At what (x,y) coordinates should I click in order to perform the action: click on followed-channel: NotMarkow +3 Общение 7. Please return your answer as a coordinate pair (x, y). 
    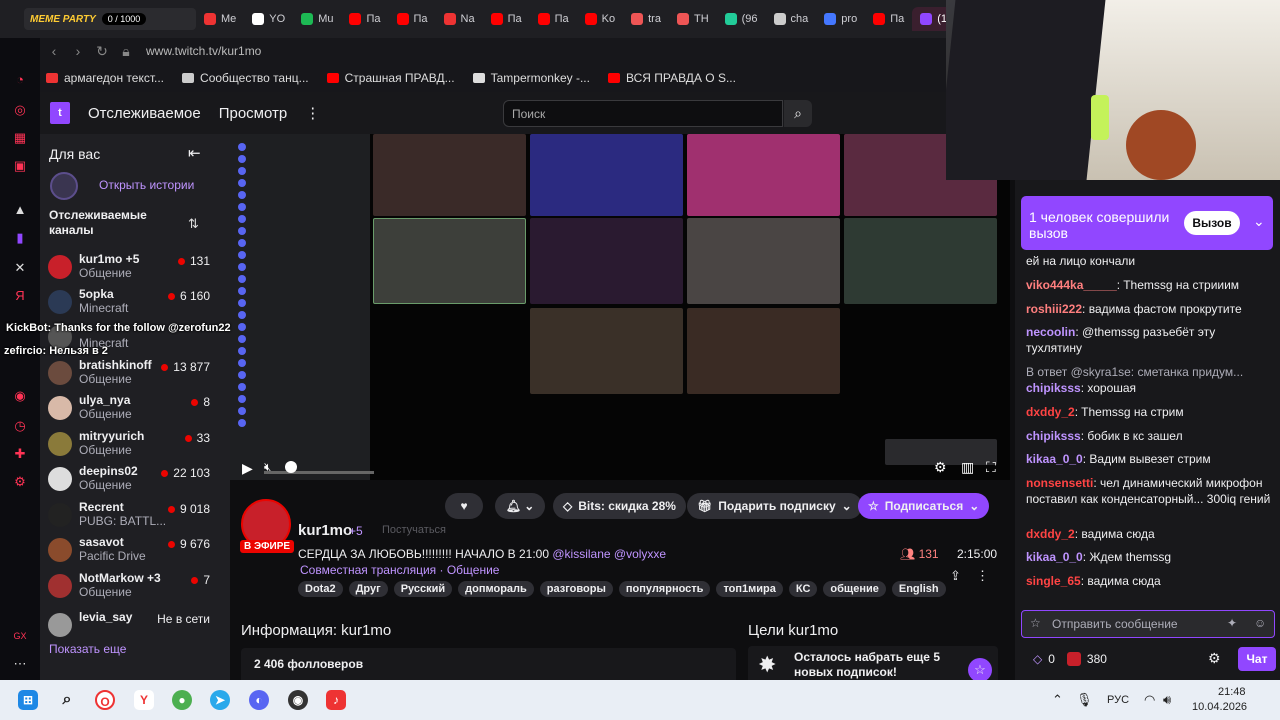
    Looking at the image, I should click on (137, 588).